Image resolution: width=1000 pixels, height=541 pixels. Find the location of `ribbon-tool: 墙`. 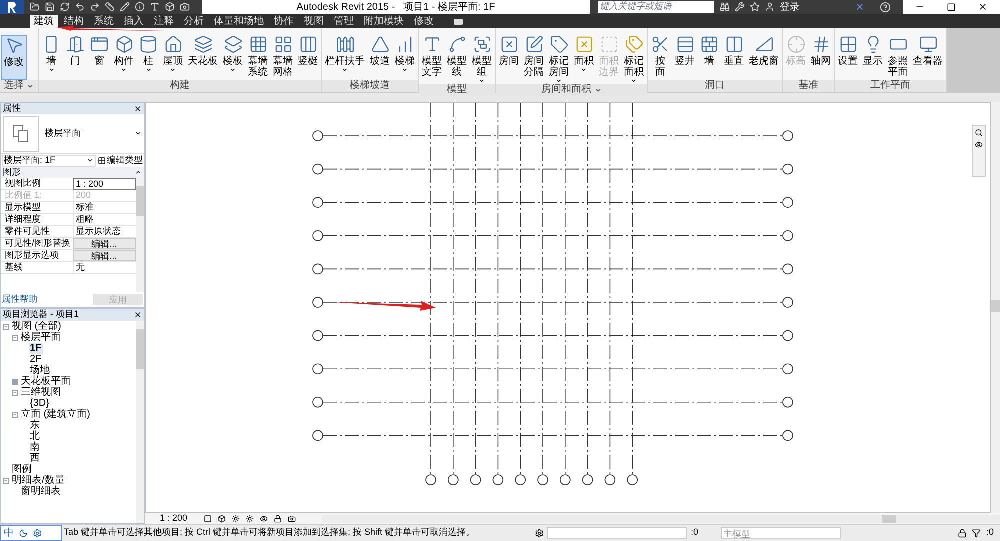

ribbon-tool: 墙 is located at coordinates (51, 57).